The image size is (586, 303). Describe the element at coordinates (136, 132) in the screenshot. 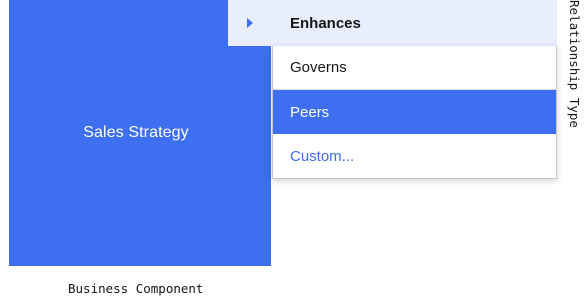

I see `component-name: Sales Strategy` at that location.